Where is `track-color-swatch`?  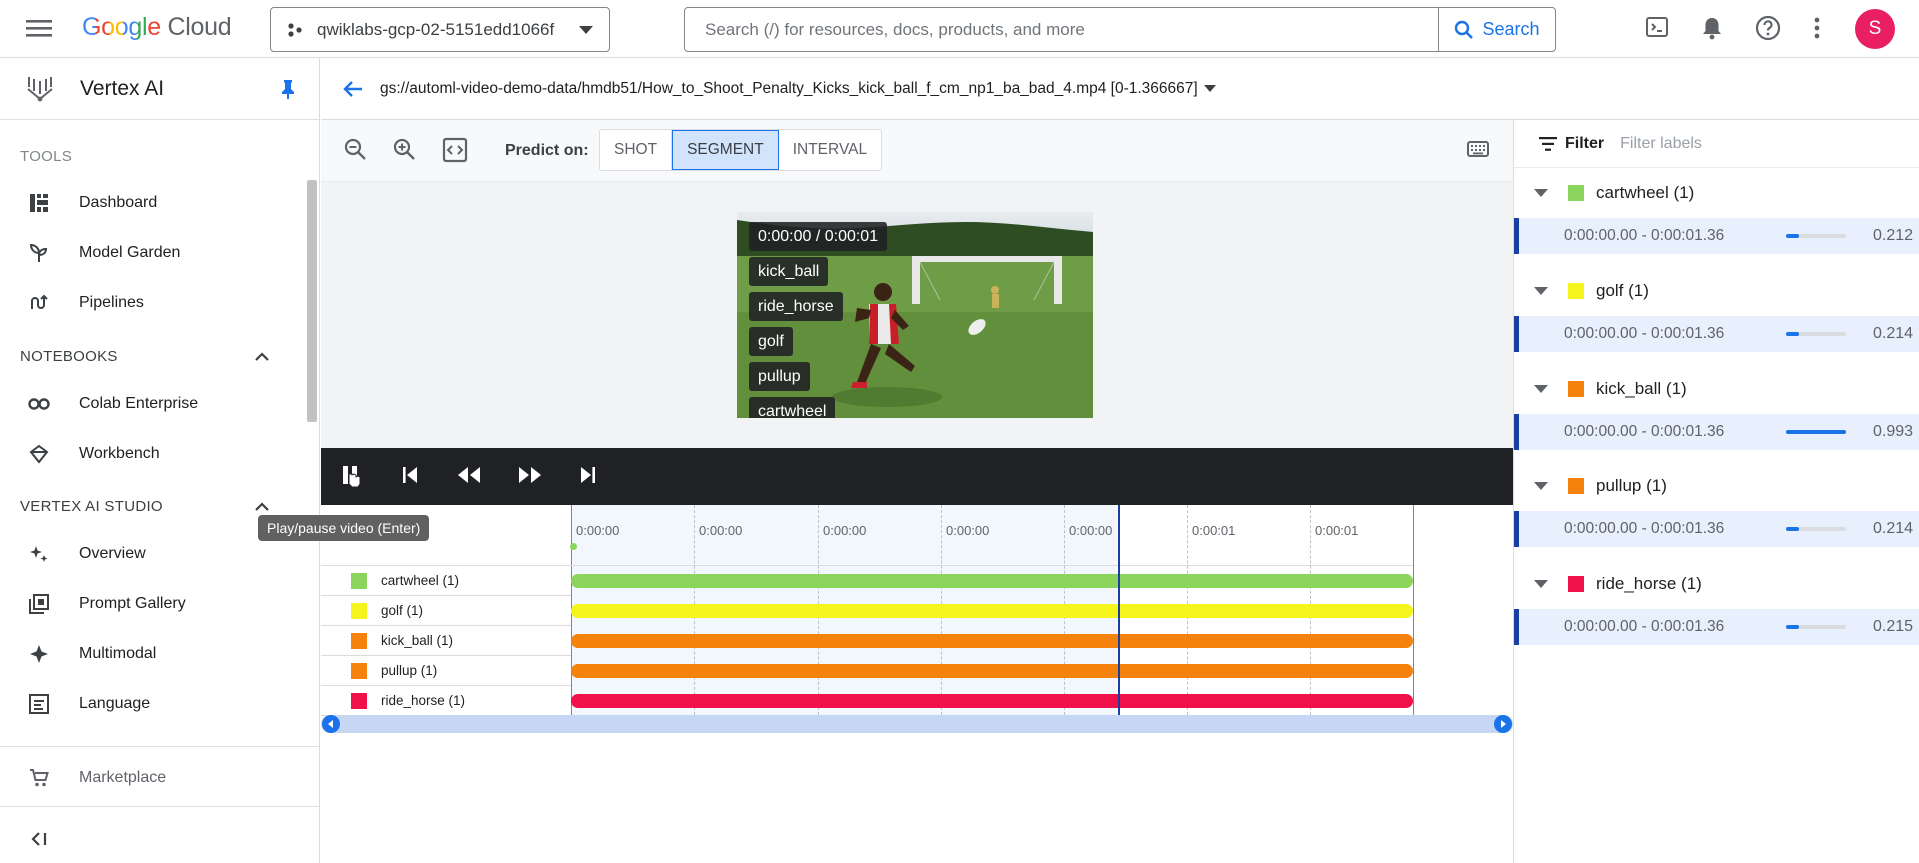
track-color-swatch is located at coordinates (359, 670).